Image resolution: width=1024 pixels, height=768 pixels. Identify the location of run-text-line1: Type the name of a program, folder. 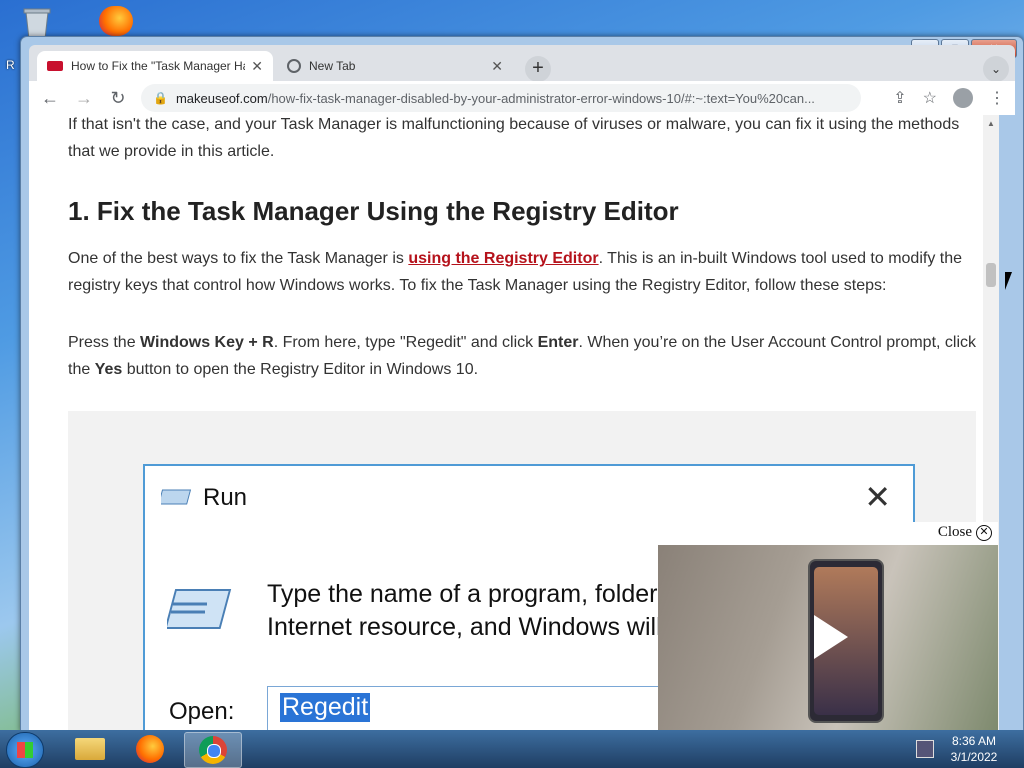
(462, 594).